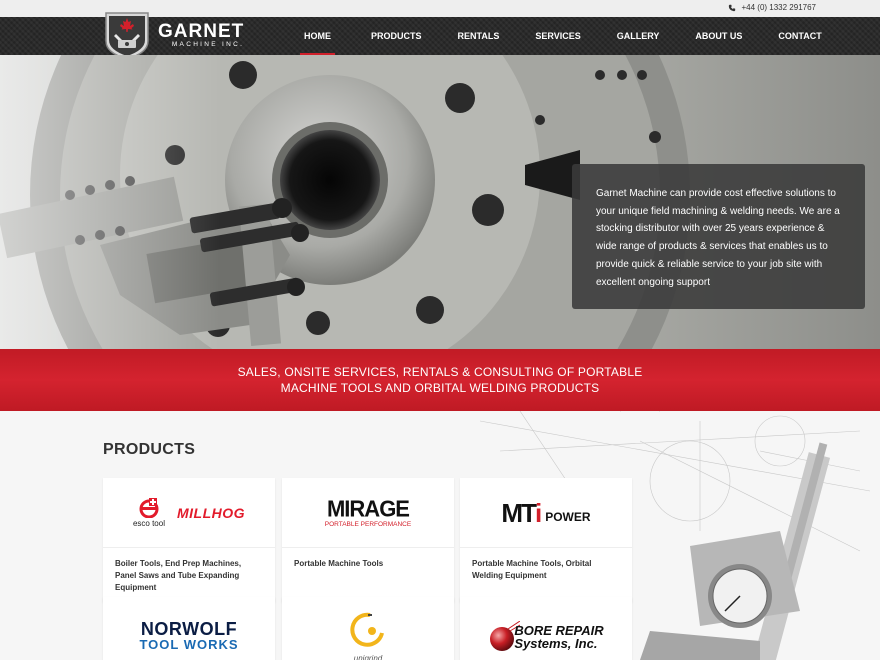 The width and height of the screenshot is (880, 660). Describe the element at coordinates (568, 516) in the screenshot. I see `mti-power-label: POWER` at that location.